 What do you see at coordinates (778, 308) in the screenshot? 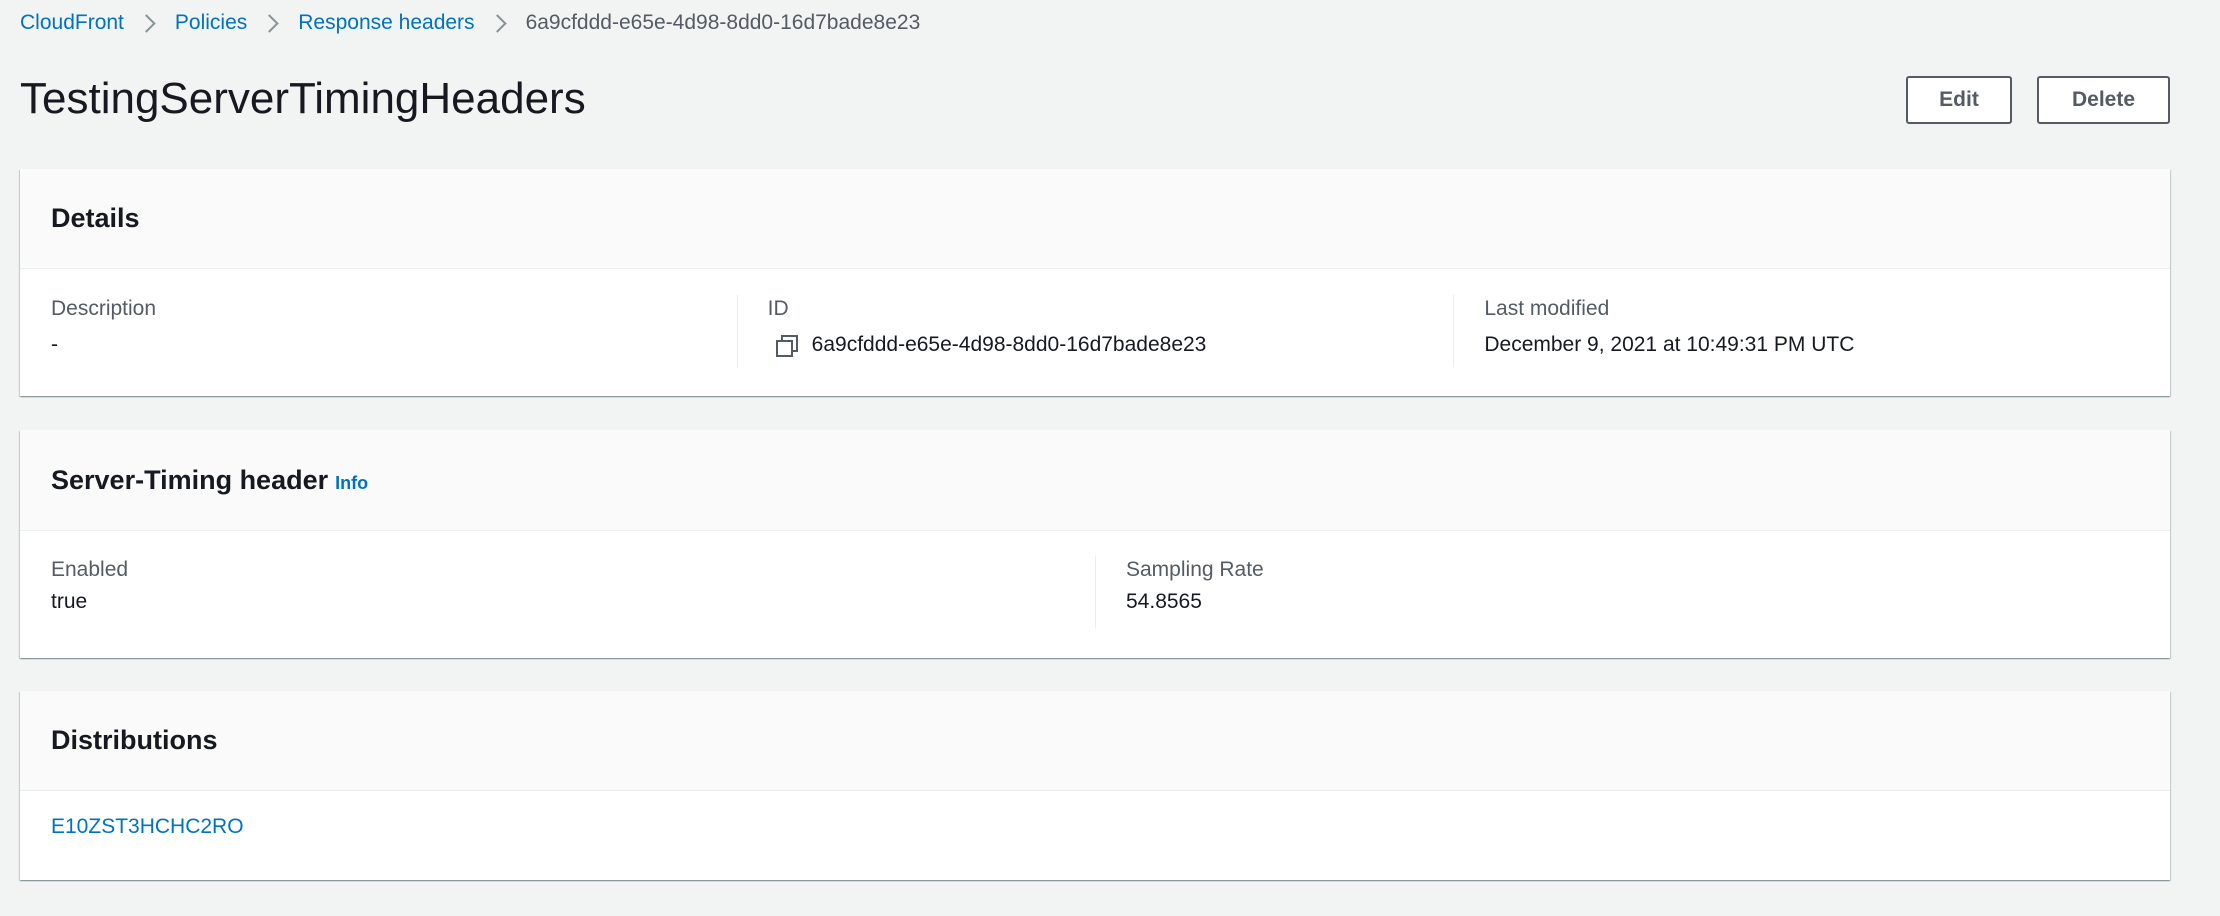
I see `id-label: ID` at bounding box center [778, 308].